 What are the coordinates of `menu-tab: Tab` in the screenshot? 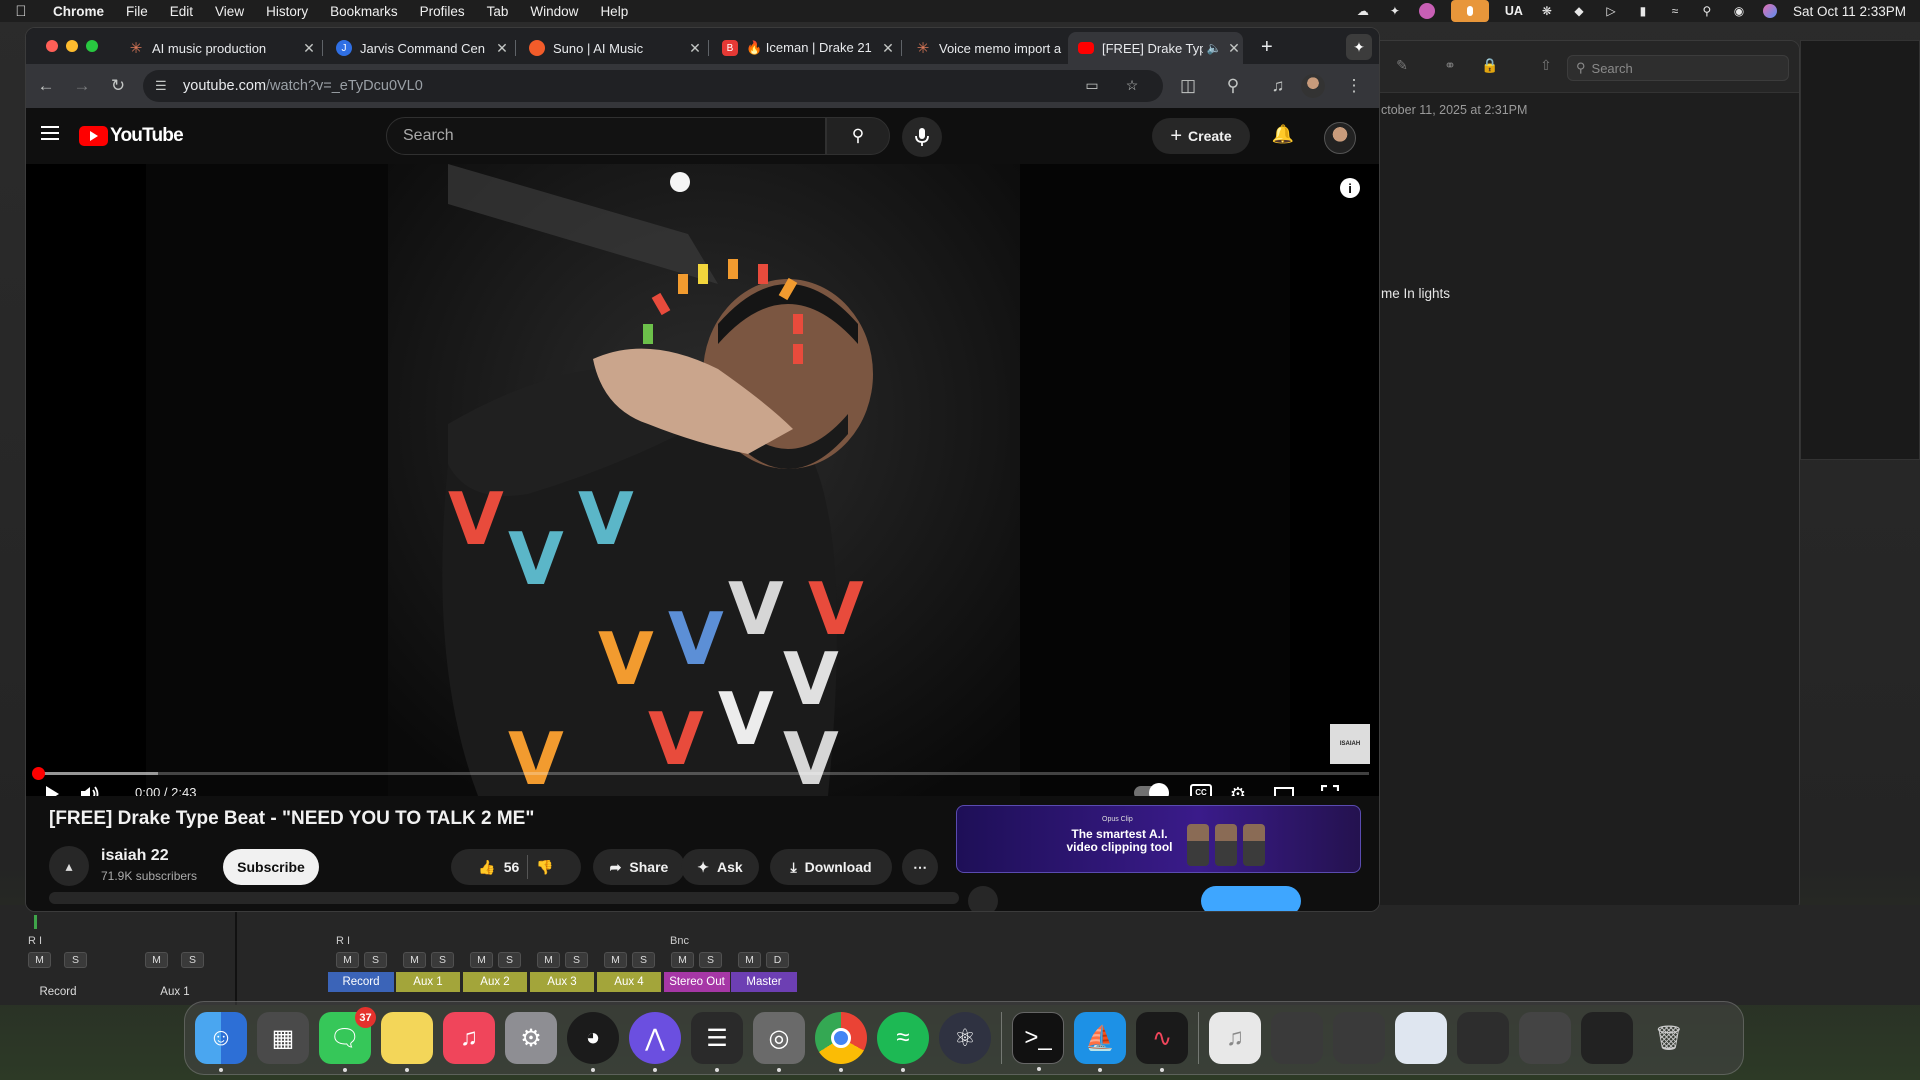 It's located at (498, 11).